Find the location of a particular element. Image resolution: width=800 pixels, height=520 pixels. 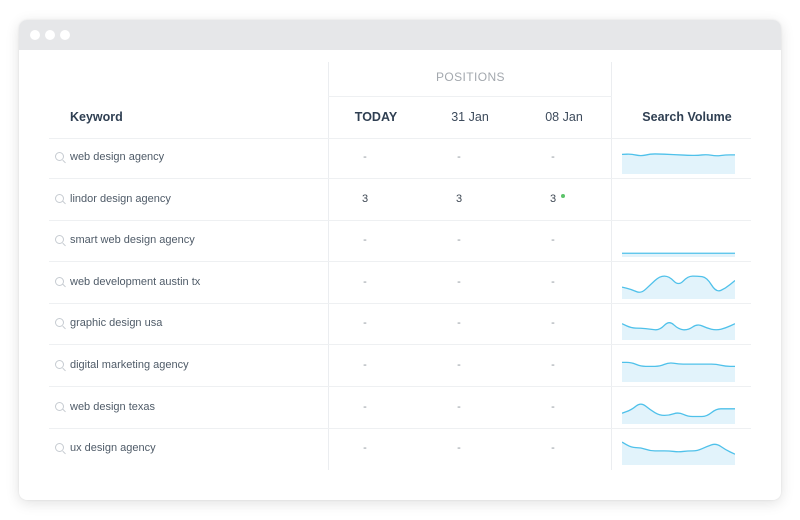

keyword-column-header: Keyword is located at coordinates (130, 117).